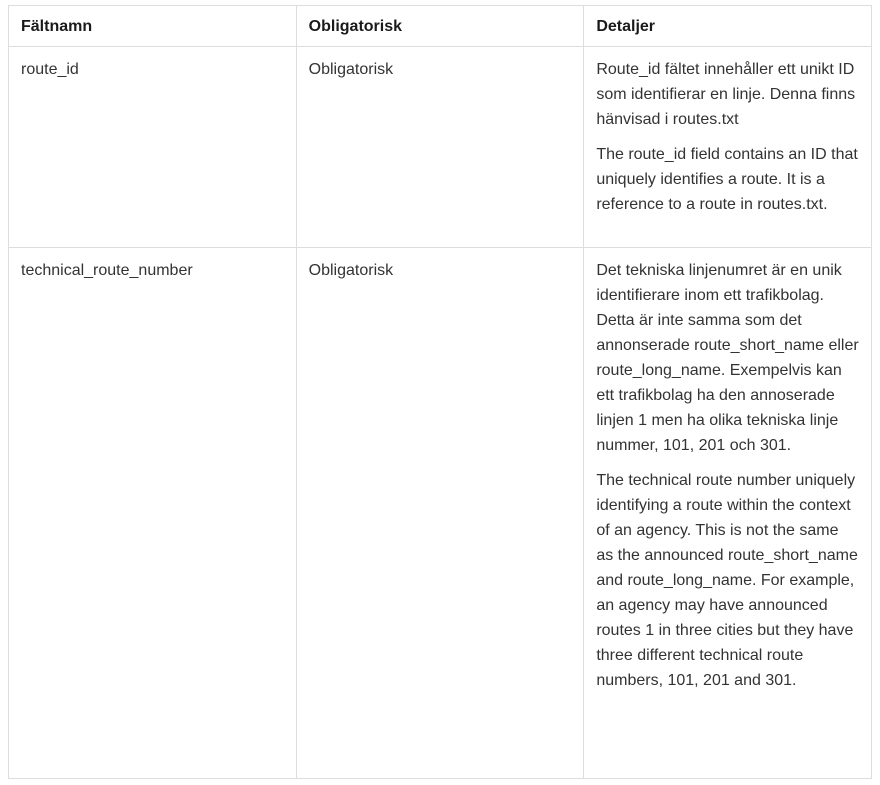 This screenshot has height=785, width=880. Describe the element at coordinates (727, 26) in the screenshot. I see `header-details: Detaljer` at that location.